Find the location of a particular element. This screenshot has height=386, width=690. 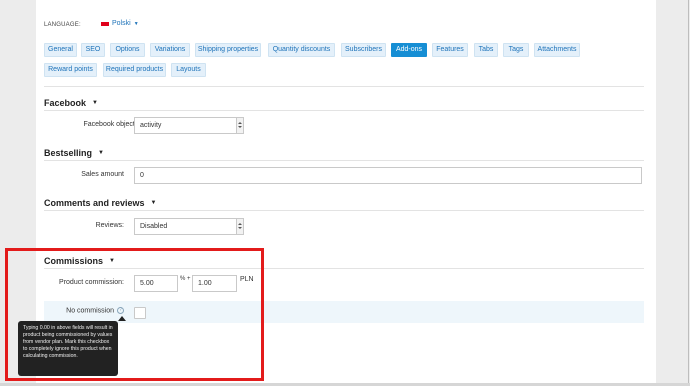

tab-layouts: Layouts is located at coordinates (188, 70).